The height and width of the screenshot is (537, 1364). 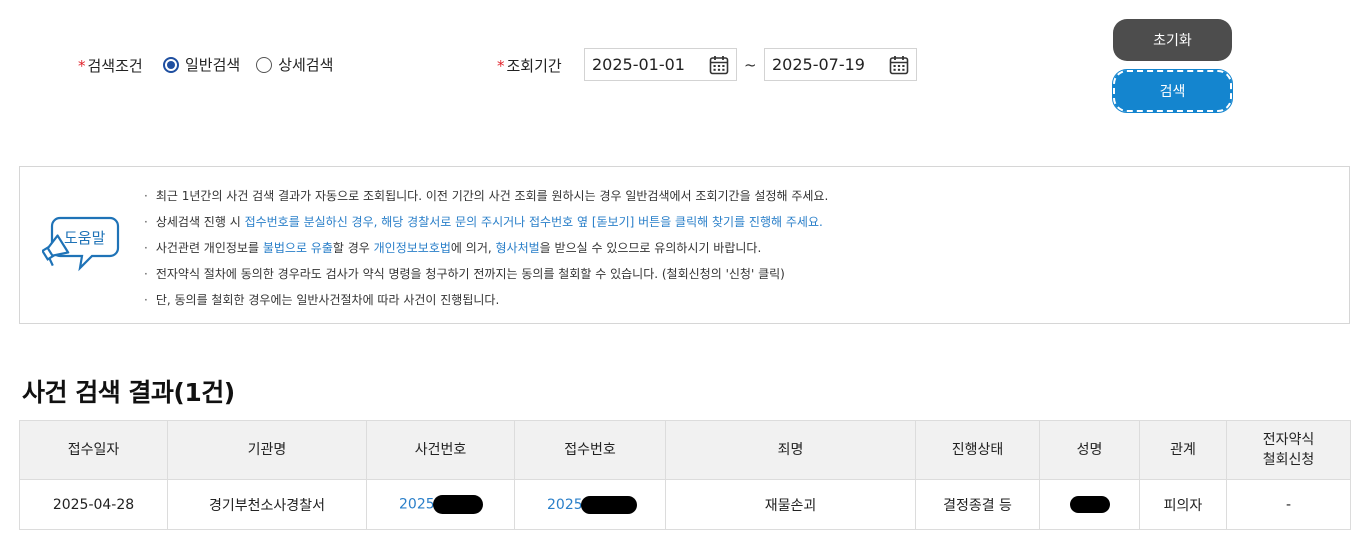 What do you see at coordinates (790, 450) in the screenshot?
I see `column-header: 죄명` at bounding box center [790, 450].